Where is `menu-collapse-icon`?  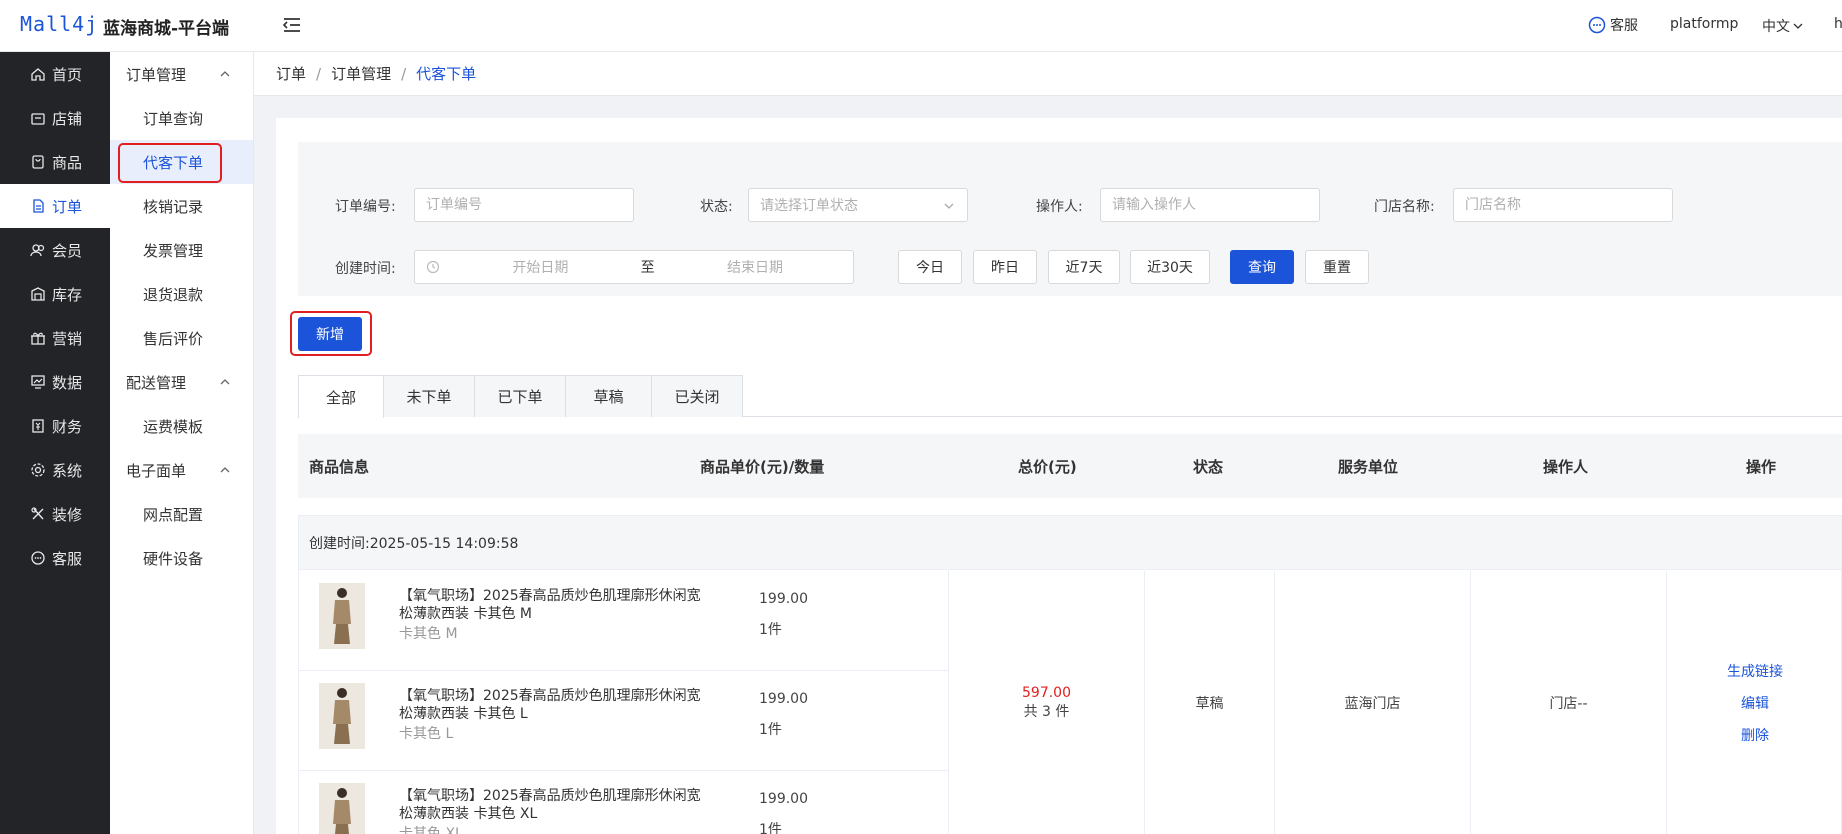 menu-collapse-icon is located at coordinates (292, 25).